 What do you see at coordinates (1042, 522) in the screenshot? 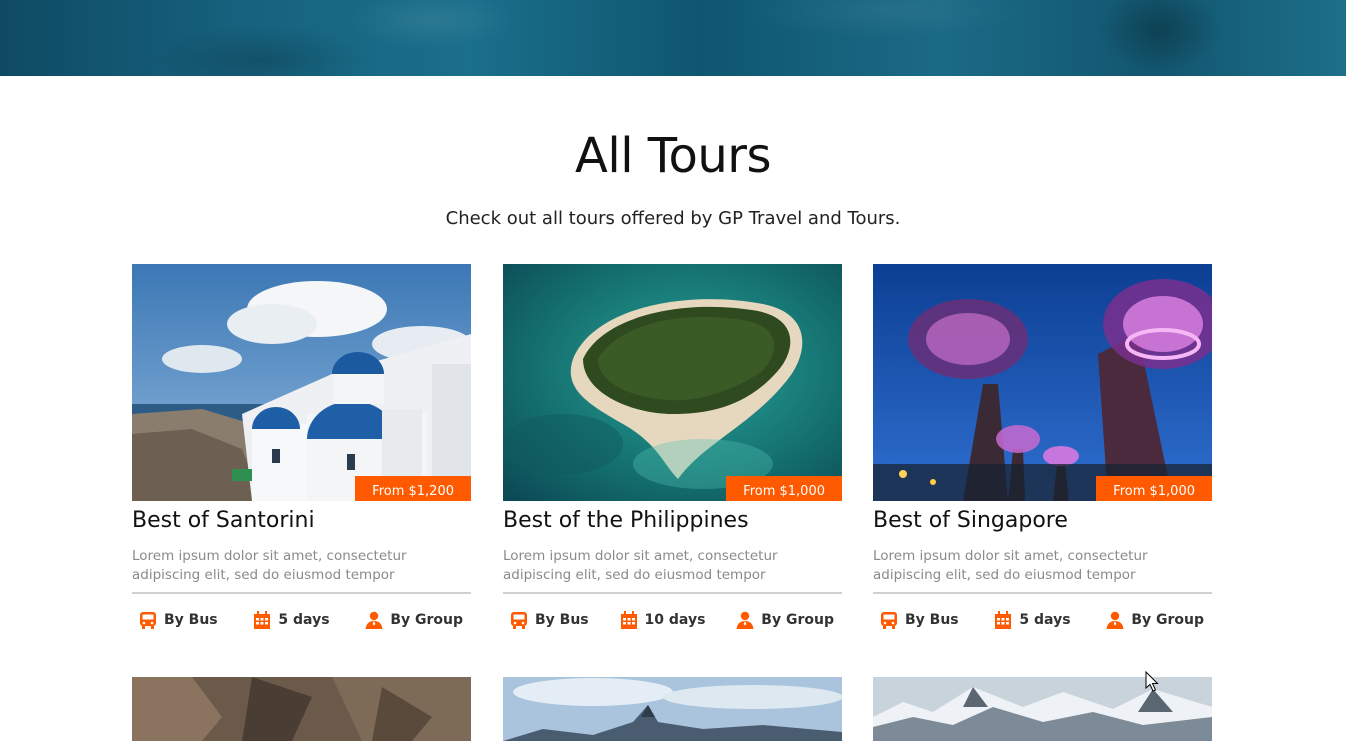
I see `tour-title: Best of Singapore` at bounding box center [1042, 522].